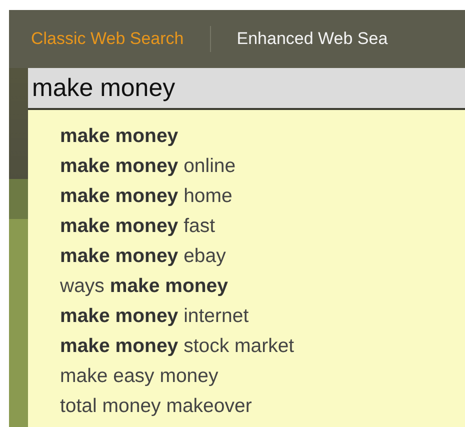 This screenshot has width=465, height=427. Describe the element at coordinates (262, 226) in the screenshot. I see `suggestion-item: make money fast` at that location.